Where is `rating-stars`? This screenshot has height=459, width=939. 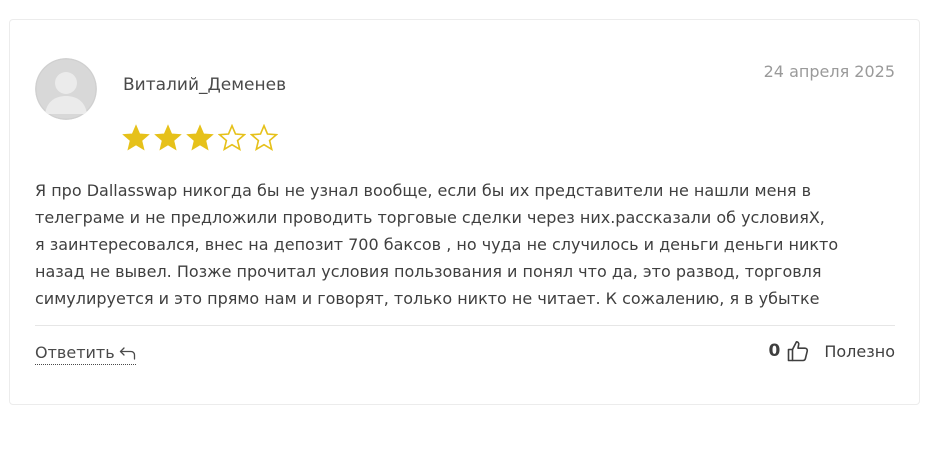 rating-stars is located at coordinates (200, 138).